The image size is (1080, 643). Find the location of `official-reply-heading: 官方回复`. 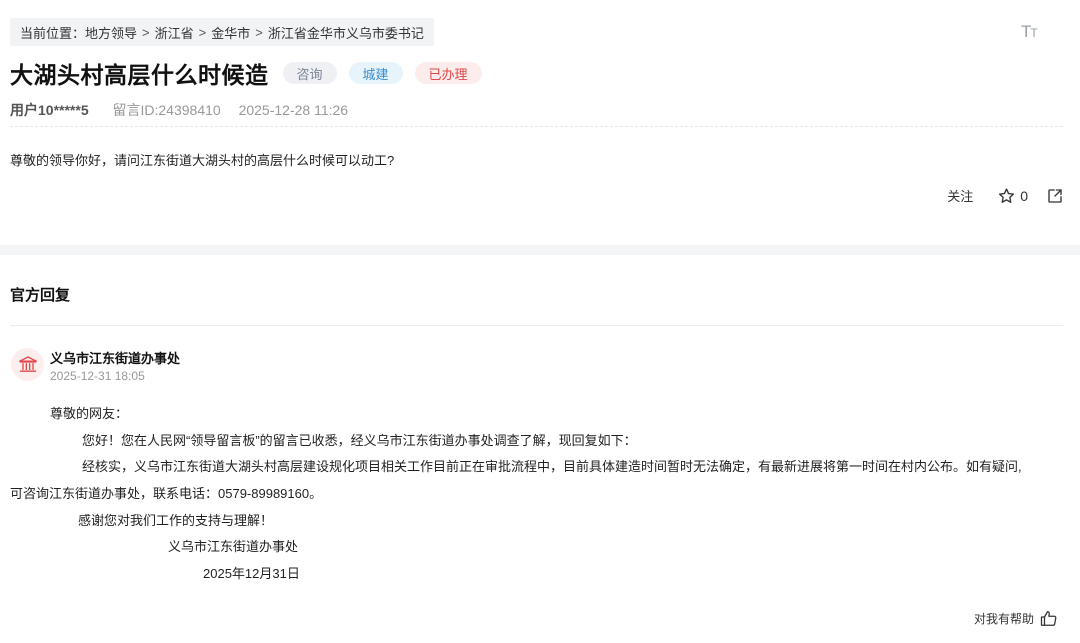

official-reply-heading: 官方回复 is located at coordinates (40, 295).